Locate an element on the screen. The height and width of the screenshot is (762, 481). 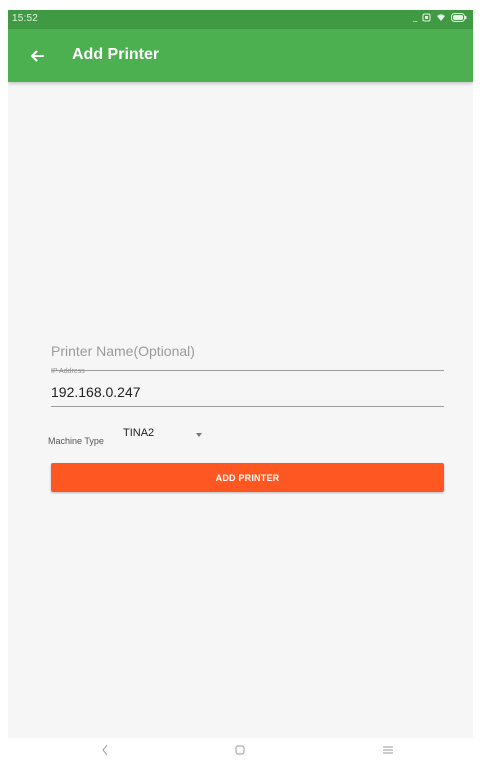
machine-type-value: TINA2 is located at coordinates (139, 433).